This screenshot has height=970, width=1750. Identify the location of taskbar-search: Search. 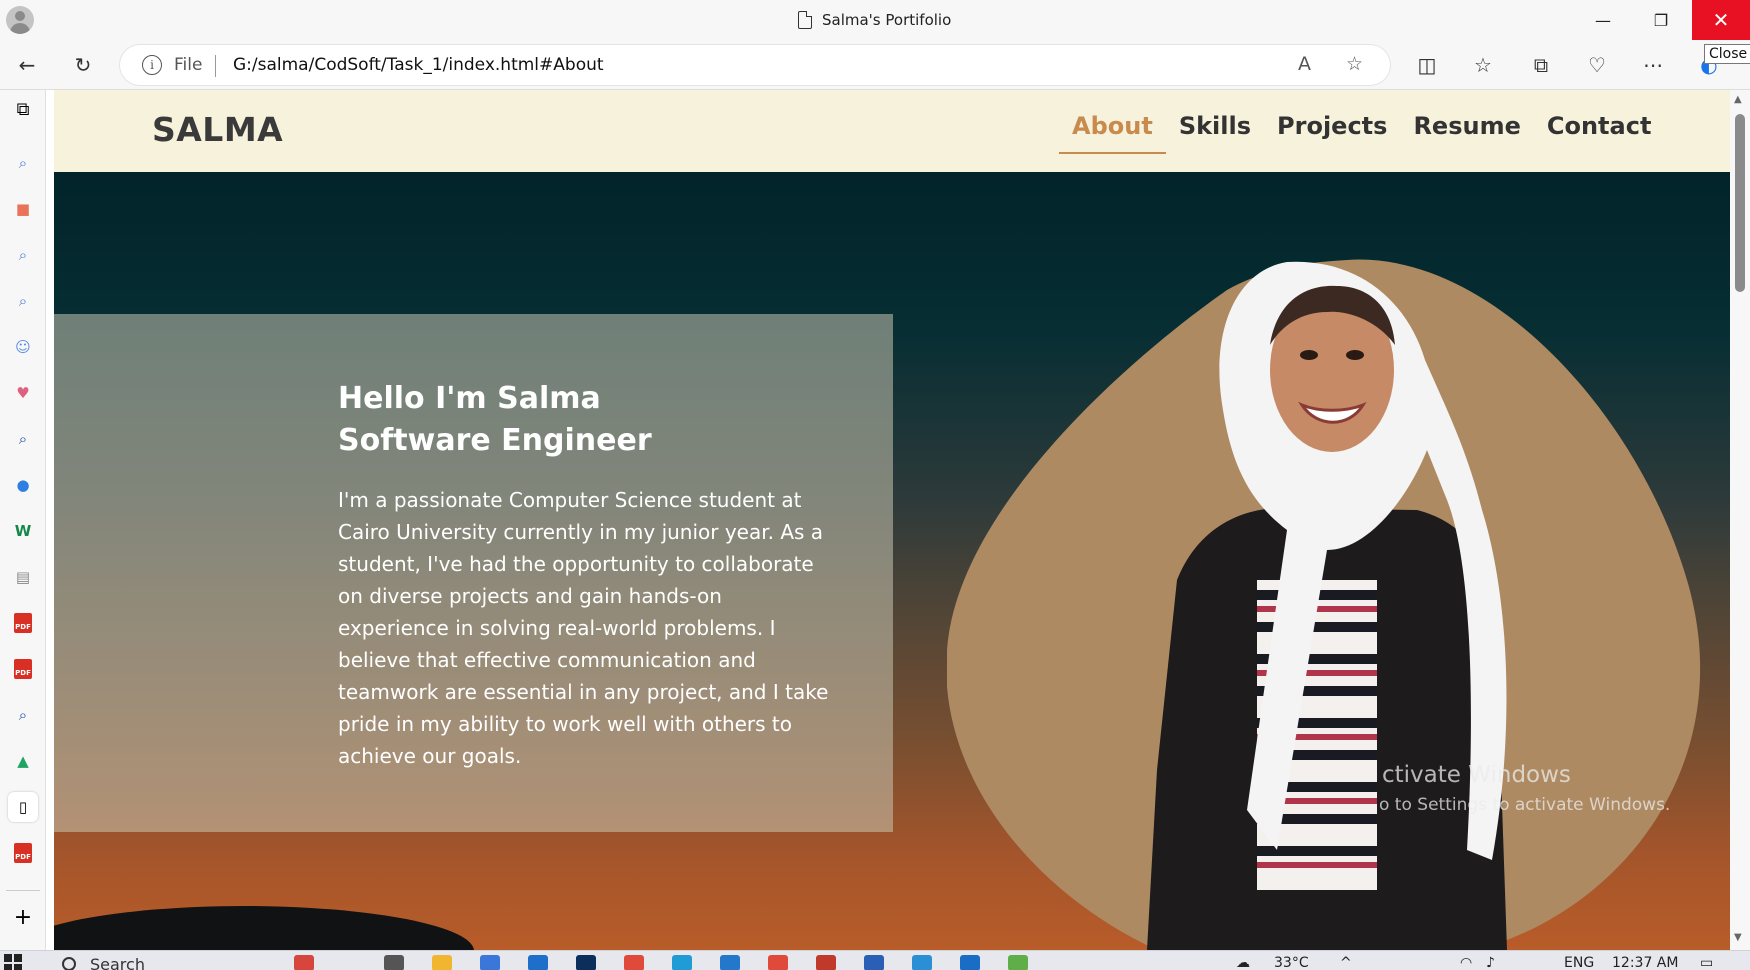
(161, 960).